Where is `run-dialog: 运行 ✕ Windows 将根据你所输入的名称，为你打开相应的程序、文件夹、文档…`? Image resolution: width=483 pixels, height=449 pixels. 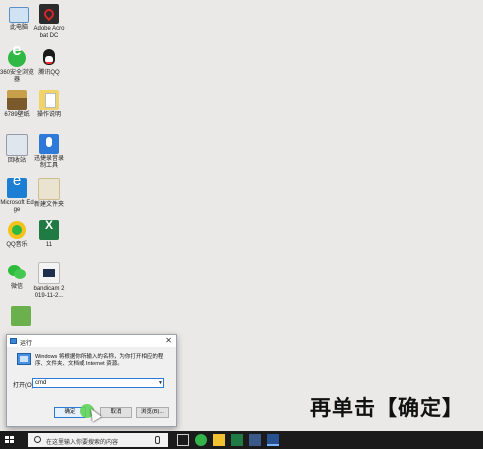
run-dialog: 运行 ✕ Windows 将根据你所输入的名称，为你打开相应的程序、文件夹、文档… is located at coordinates (91, 380).